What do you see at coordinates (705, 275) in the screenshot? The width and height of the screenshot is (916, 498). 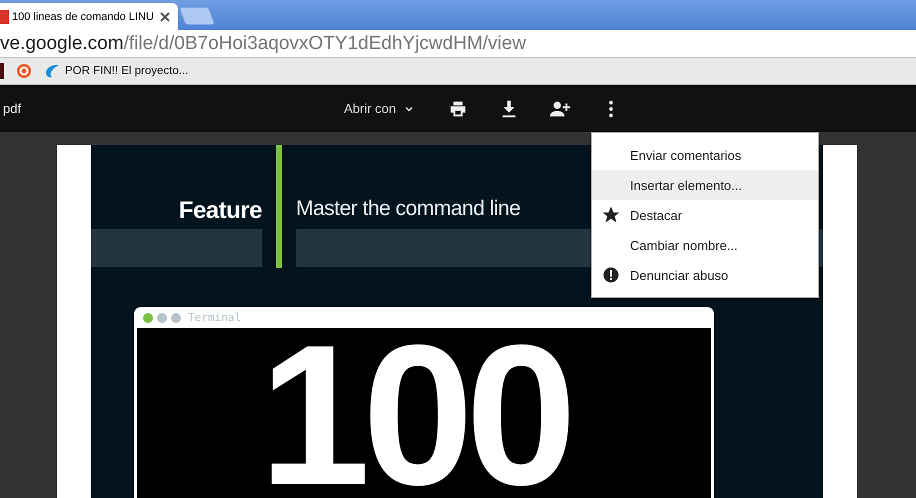 I see `menu-item: Denunciar abuso` at bounding box center [705, 275].